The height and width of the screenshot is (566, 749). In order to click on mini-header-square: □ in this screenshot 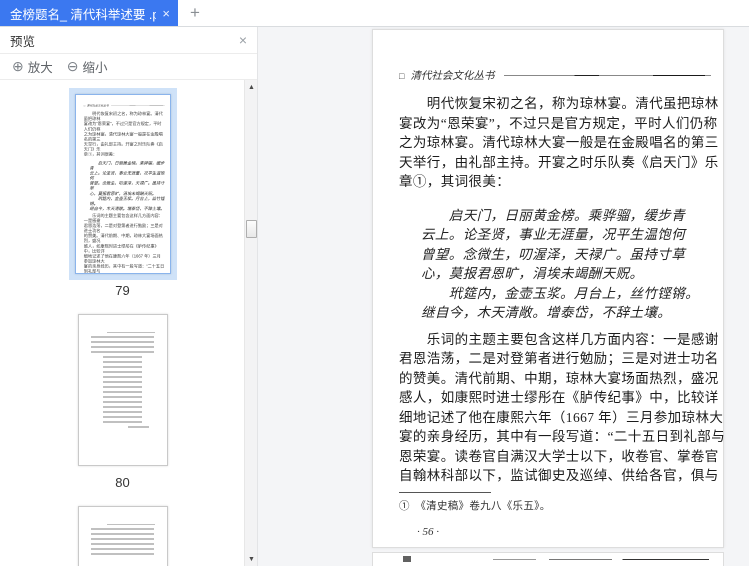, I will do `click(84, 106)`.